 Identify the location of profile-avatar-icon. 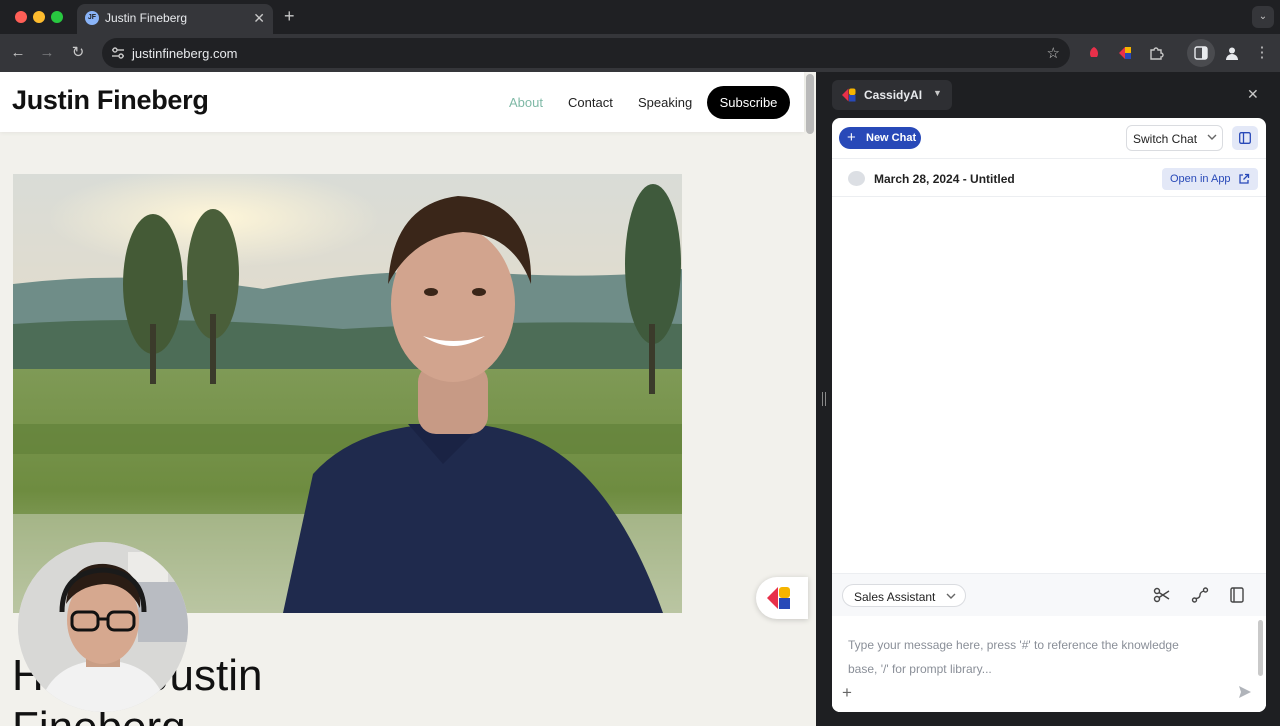
(1232, 53).